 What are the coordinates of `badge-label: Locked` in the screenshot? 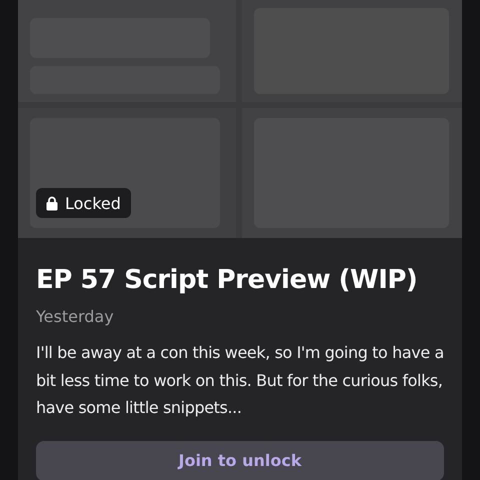 It's located at (93, 203).